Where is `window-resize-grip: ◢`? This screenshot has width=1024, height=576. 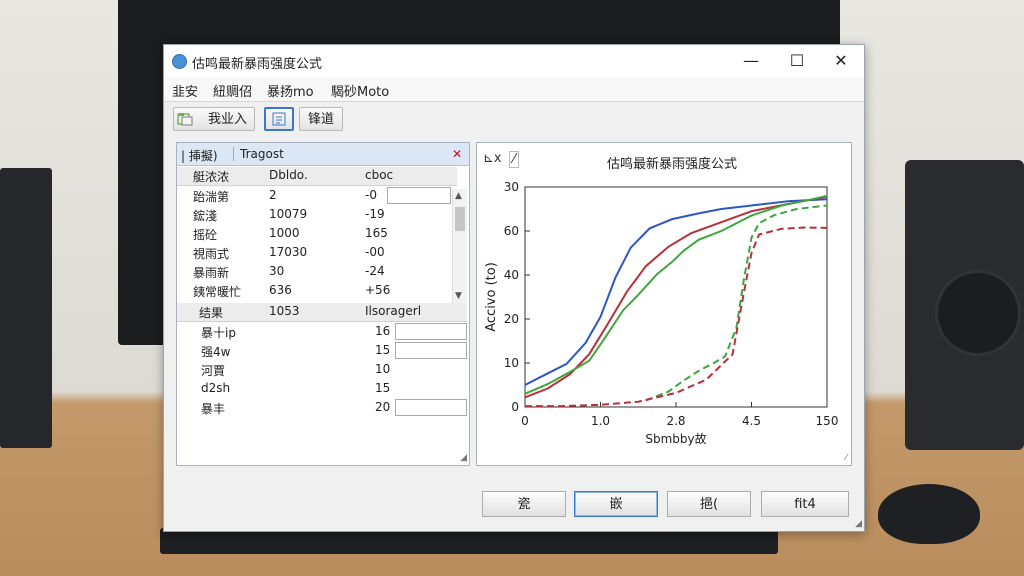 window-resize-grip: ◢ is located at coordinates (858, 524).